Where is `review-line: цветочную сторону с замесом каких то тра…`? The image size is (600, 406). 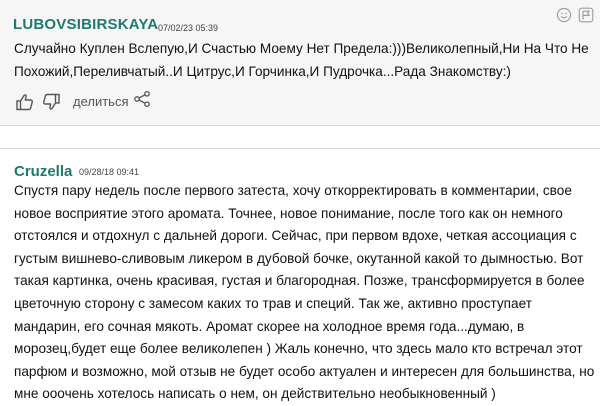 review-line: цветочную сторону с замесом каких то тра… is located at coordinates (273, 303).